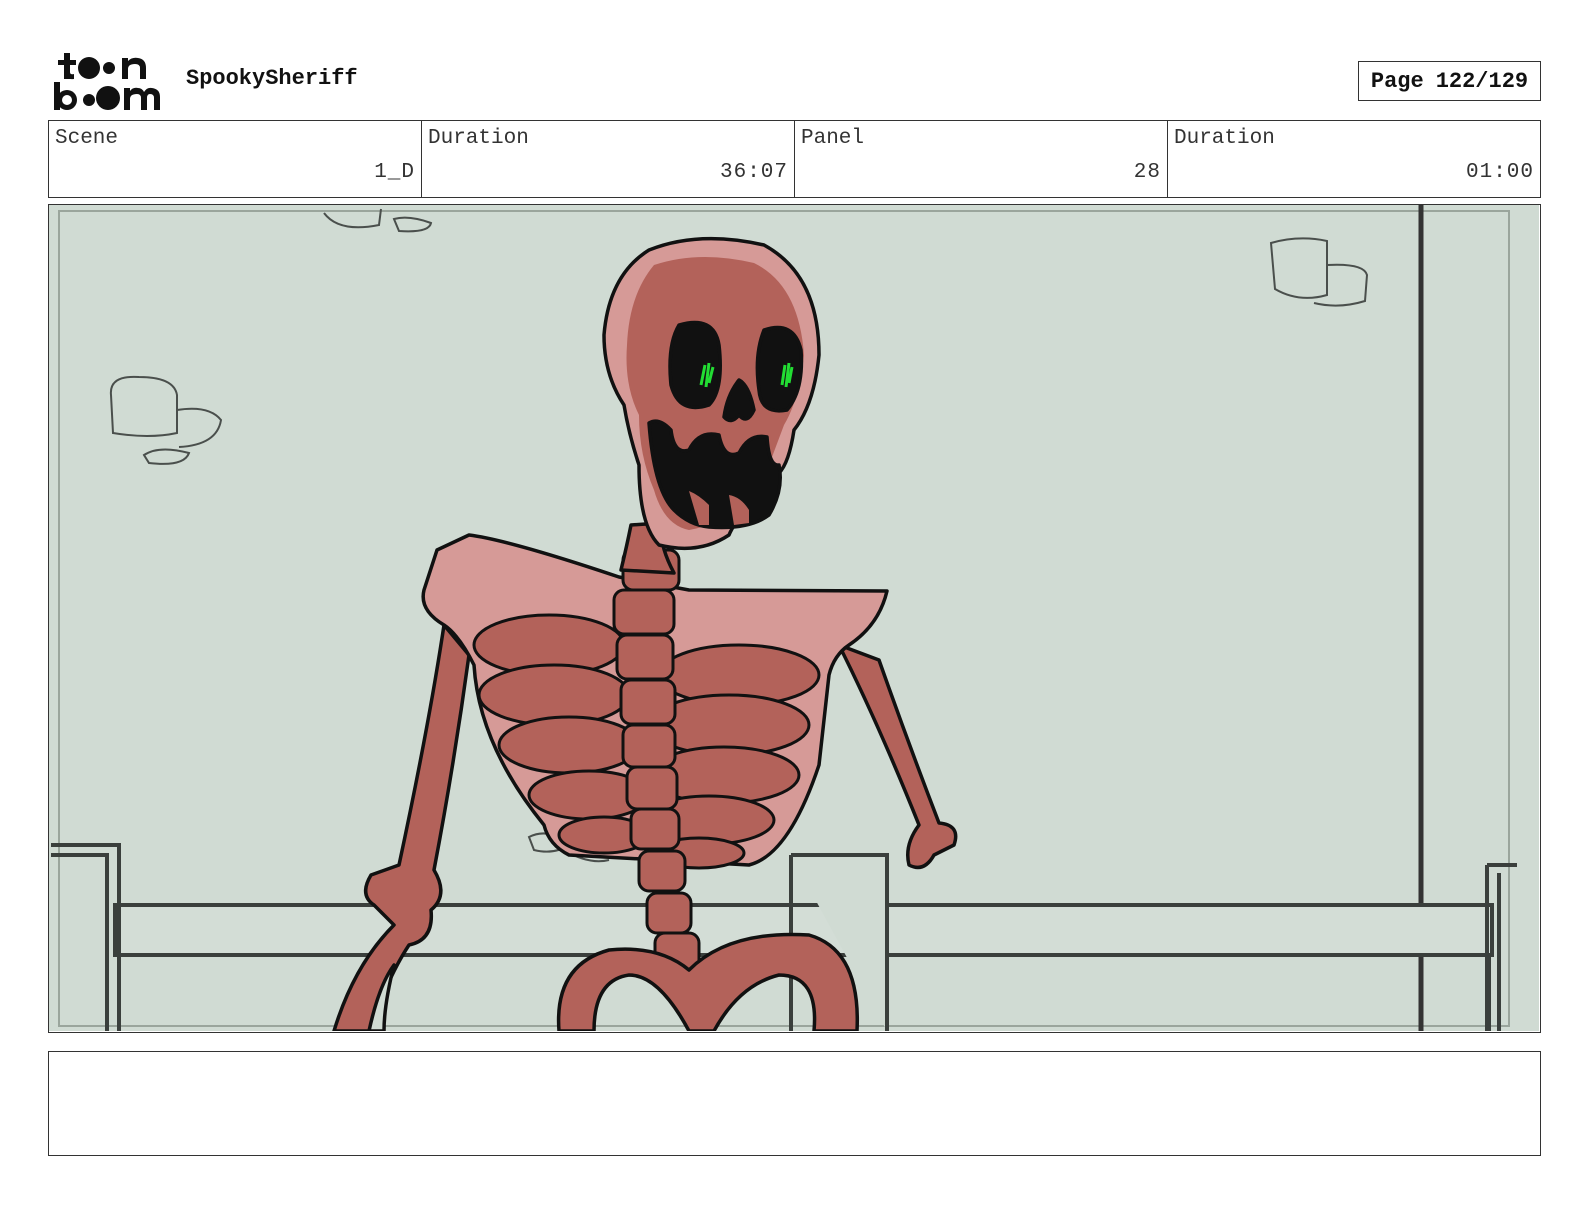 The height and width of the screenshot is (1224, 1584). Describe the element at coordinates (272, 78) in the screenshot. I see `project-title: SpookySheriff` at that location.